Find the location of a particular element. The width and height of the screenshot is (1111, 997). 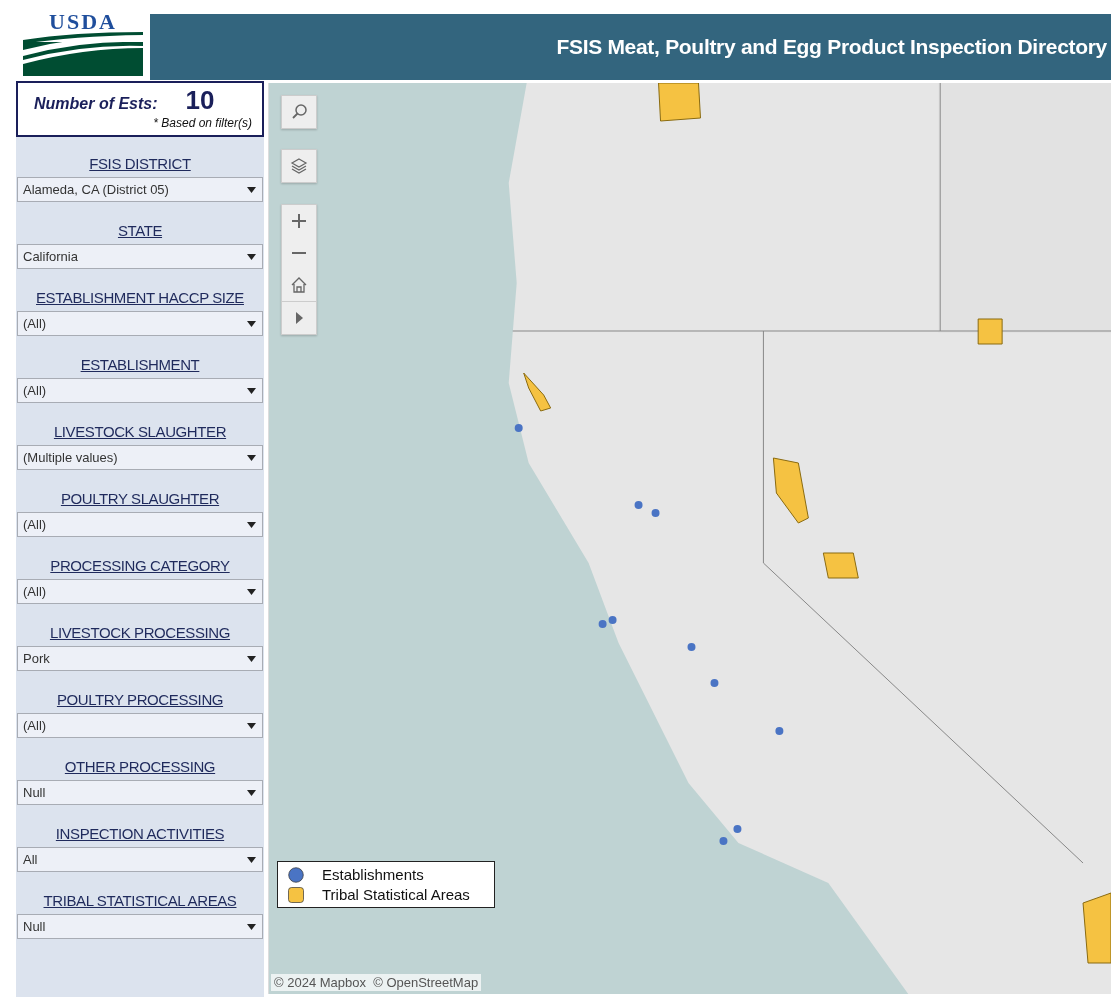

home-icon is located at coordinates (299, 285).